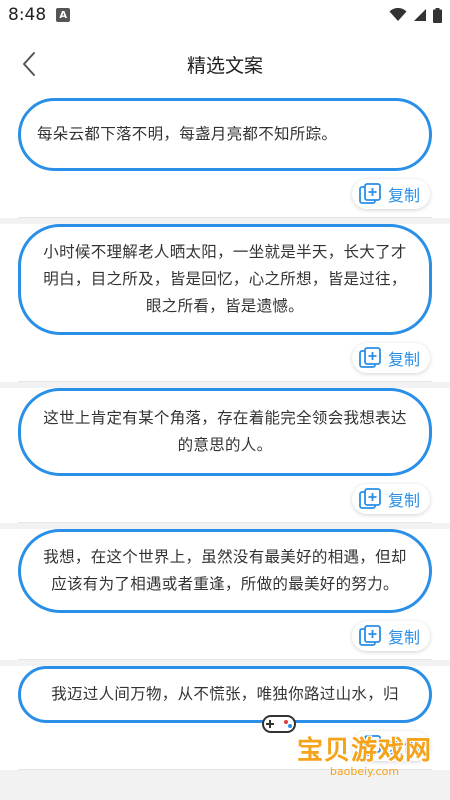 This screenshot has height=800, width=450. Describe the element at coordinates (27, 15) in the screenshot. I see `status-time: 8:48` at that location.